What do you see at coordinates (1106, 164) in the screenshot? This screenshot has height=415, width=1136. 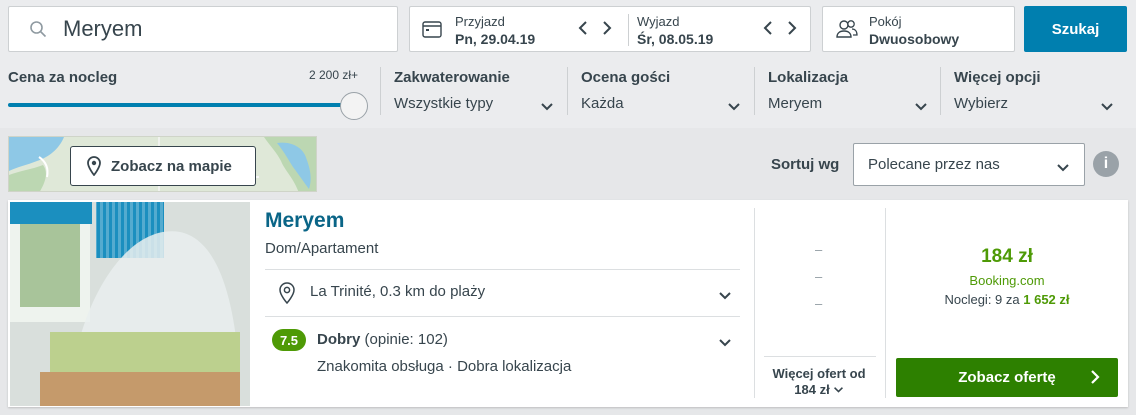 I see `info-icon: i` at bounding box center [1106, 164].